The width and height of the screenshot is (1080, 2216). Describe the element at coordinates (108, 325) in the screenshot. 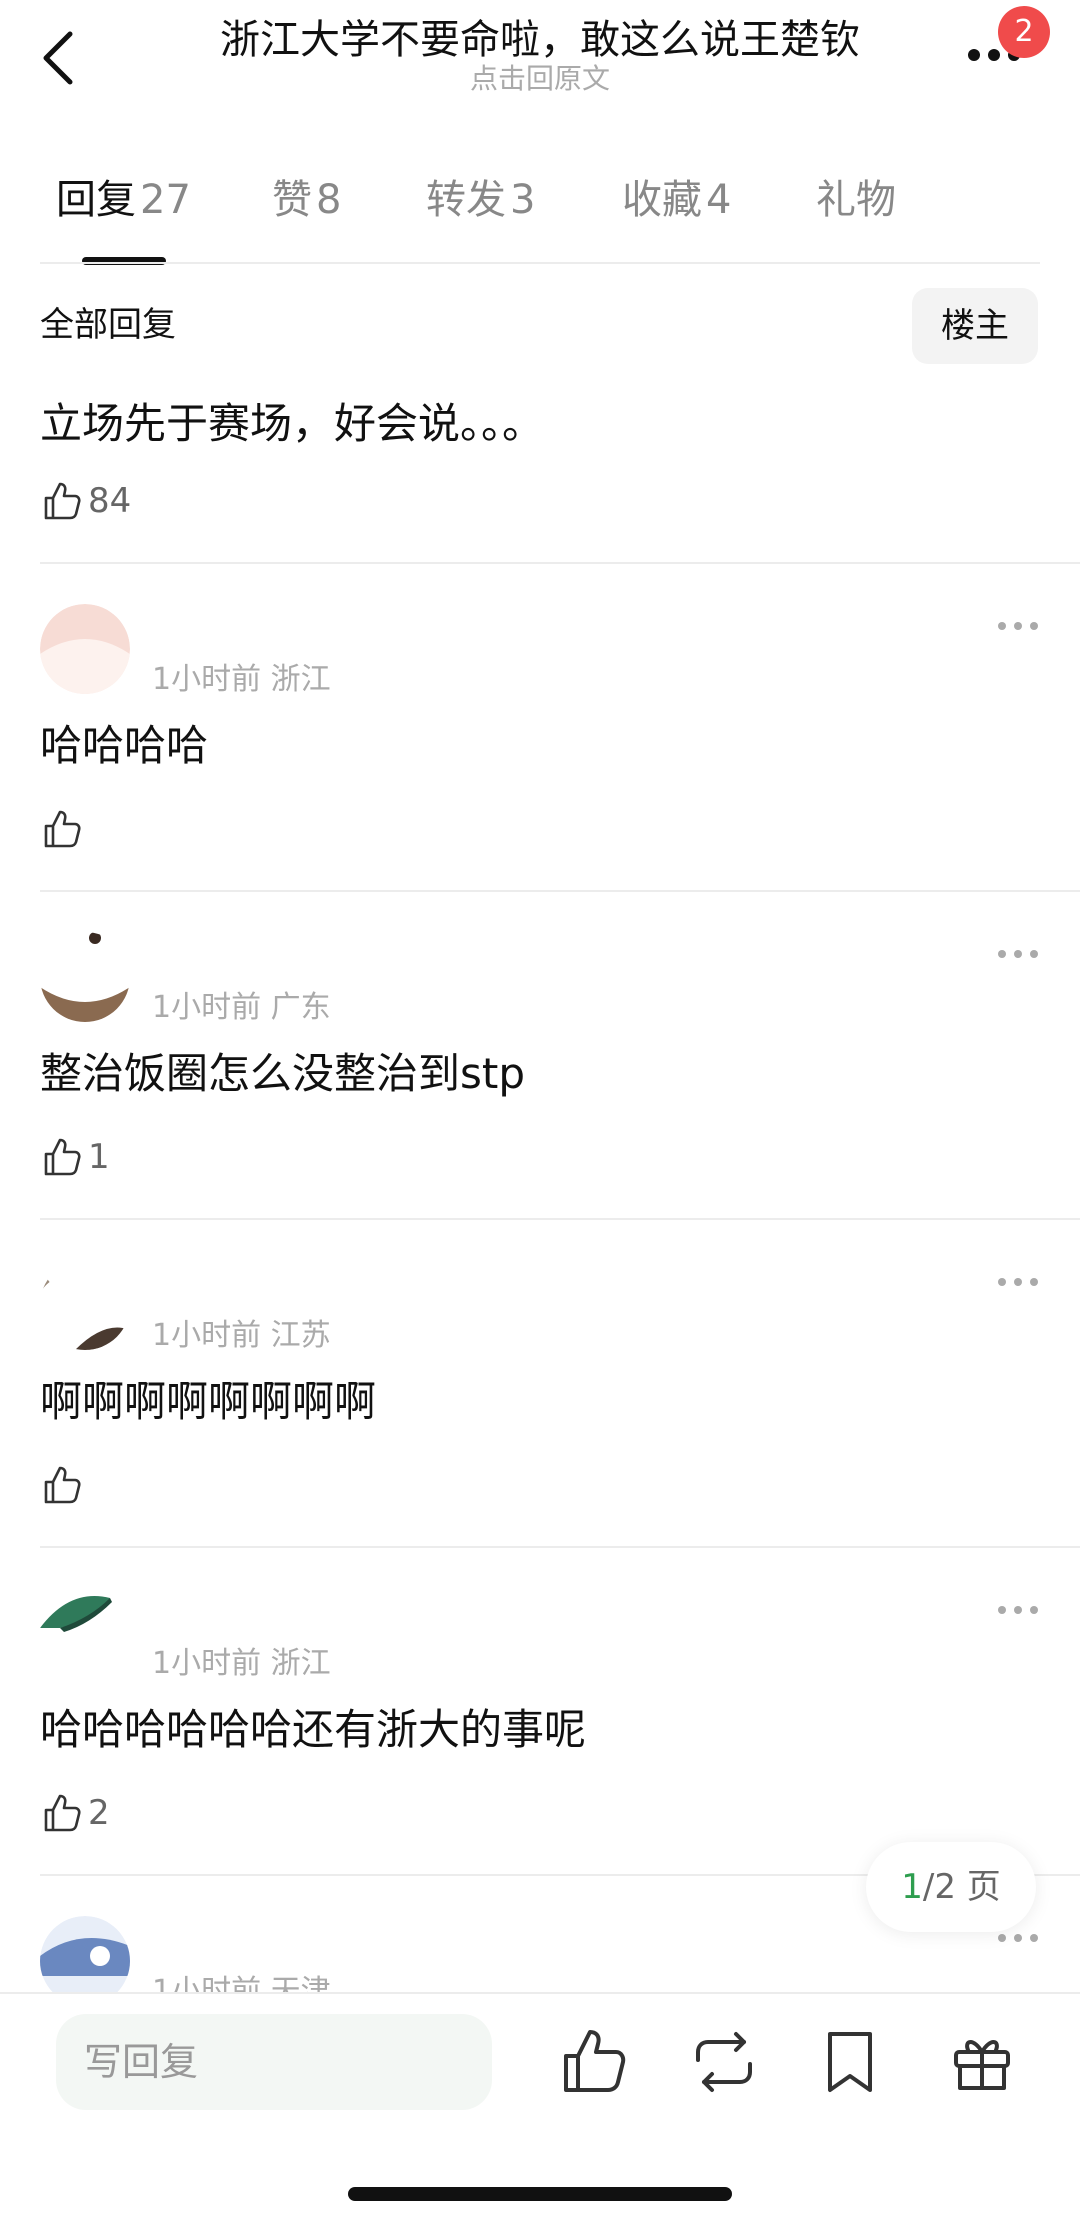

I see `all-replies-heading: 全部回复` at that location.